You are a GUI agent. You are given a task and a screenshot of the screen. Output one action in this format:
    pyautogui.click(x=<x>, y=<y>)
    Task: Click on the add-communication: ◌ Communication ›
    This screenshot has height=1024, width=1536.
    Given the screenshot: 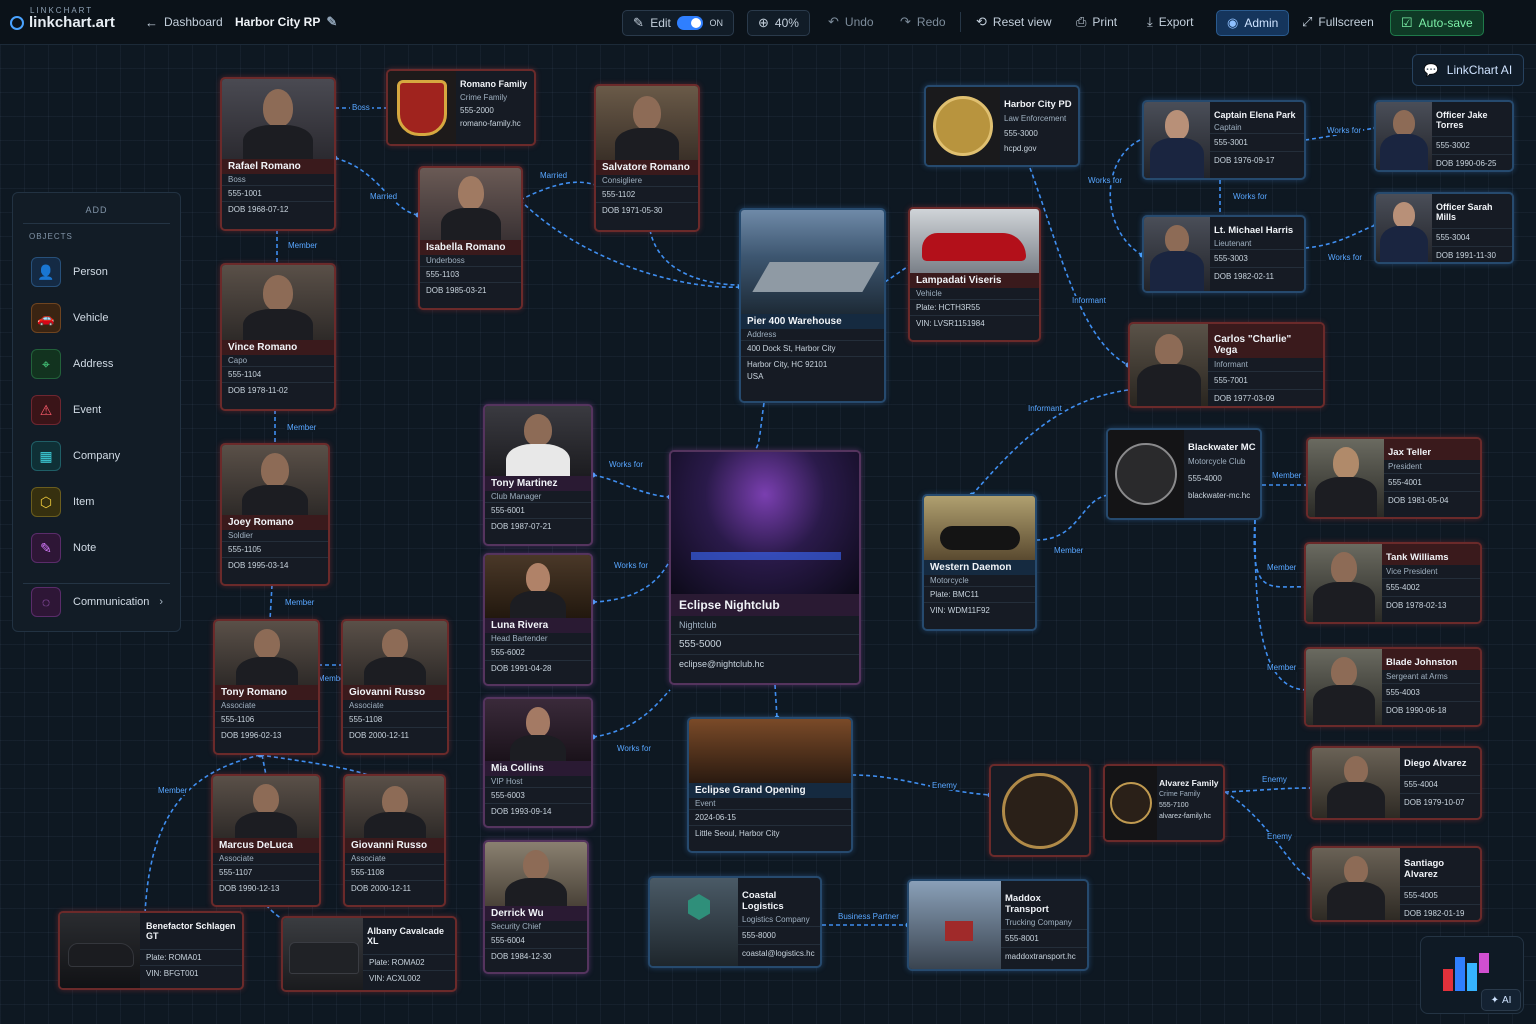 What is the action you would take?
    pyautogui.click(x=97, y=602)
    